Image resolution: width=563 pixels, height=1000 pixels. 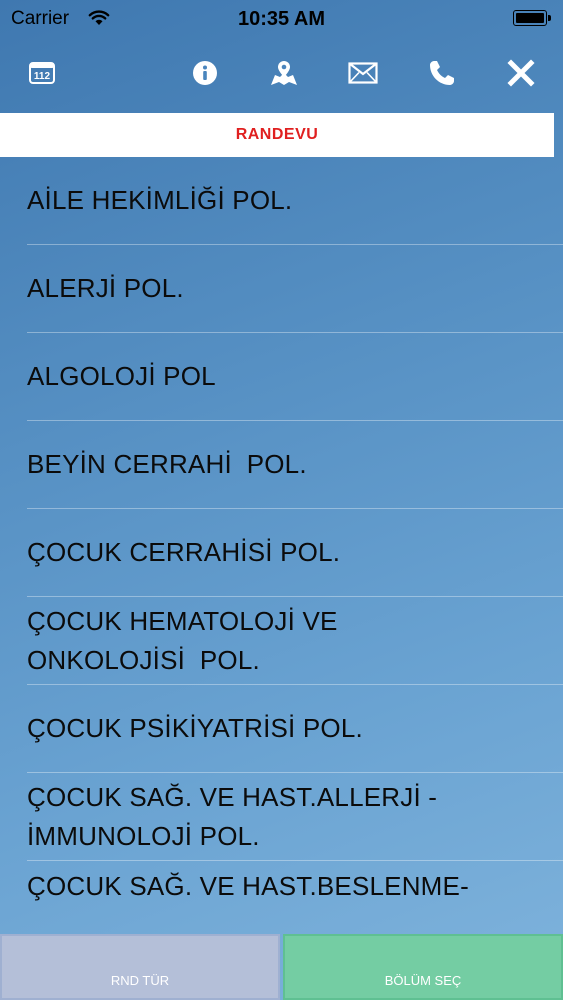 I want to click on page-title: RANDEVU, so click(x=277, y=134).